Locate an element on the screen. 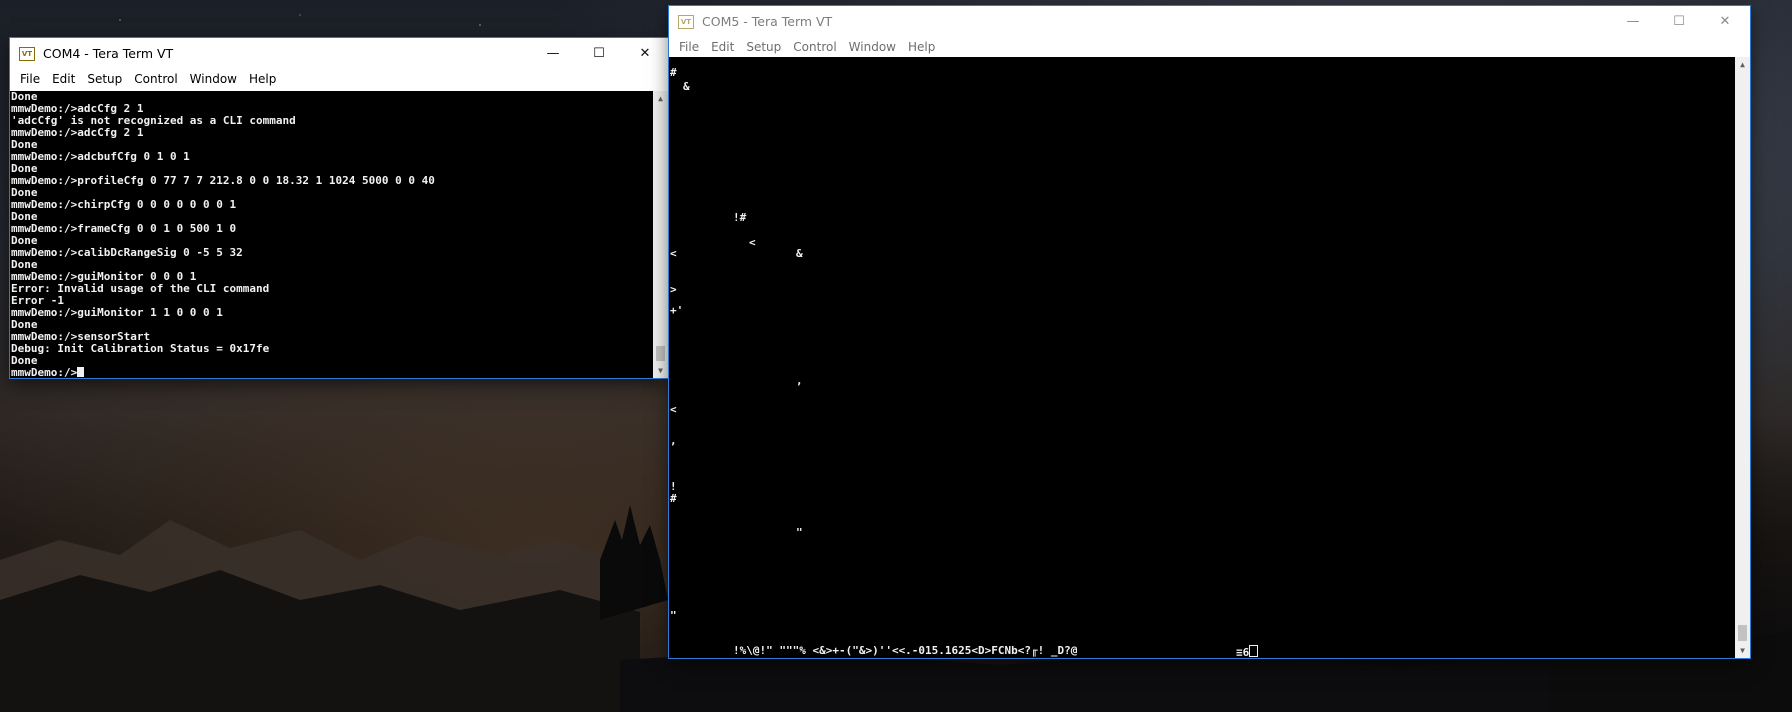  text-cursor is located at coordinates (81, 372).